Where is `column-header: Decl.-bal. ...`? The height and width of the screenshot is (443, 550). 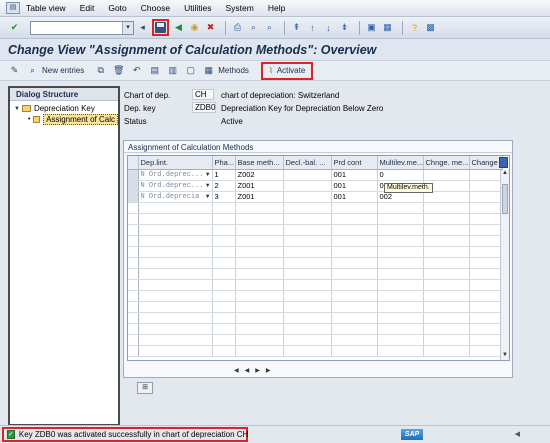 column-header: Decl.-bal. ... is located at coordinates (307, 163).